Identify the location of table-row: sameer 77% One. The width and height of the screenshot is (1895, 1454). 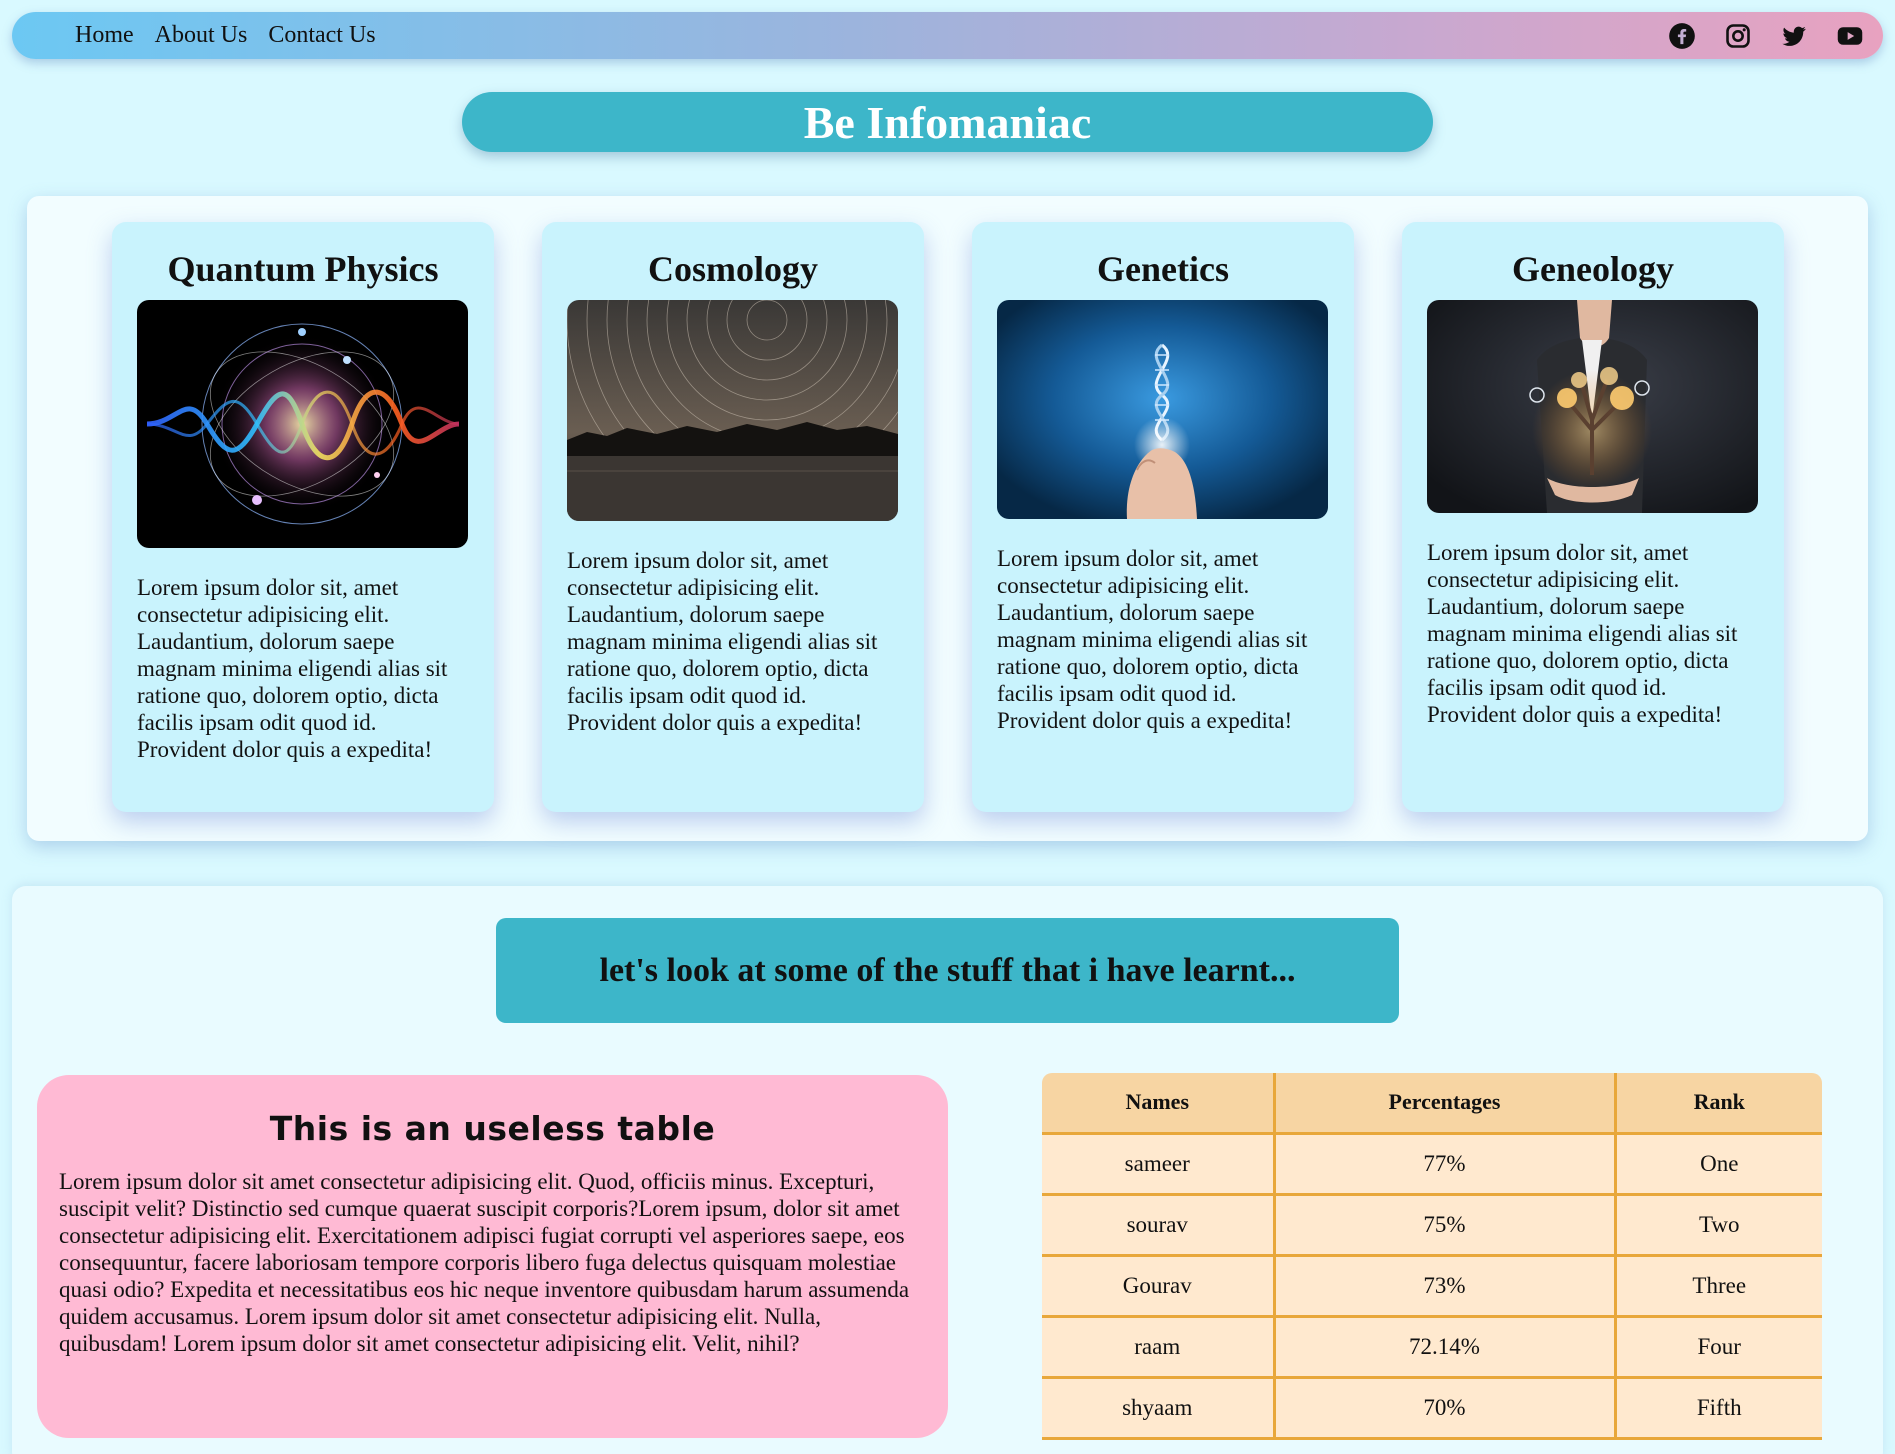
(1432, 1164).